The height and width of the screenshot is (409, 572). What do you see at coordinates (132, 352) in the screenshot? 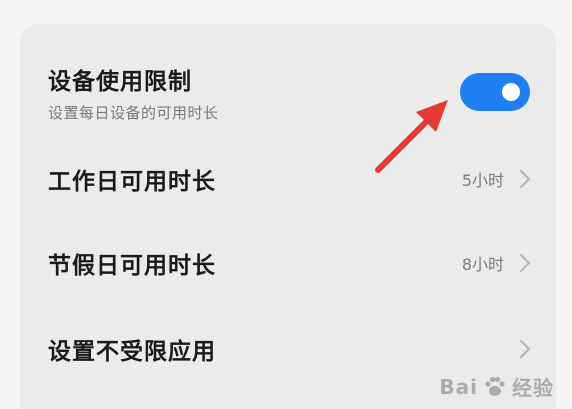
I see `unrestricted-apps-title: 设置不受限应用` at bounding box center [132, 352].